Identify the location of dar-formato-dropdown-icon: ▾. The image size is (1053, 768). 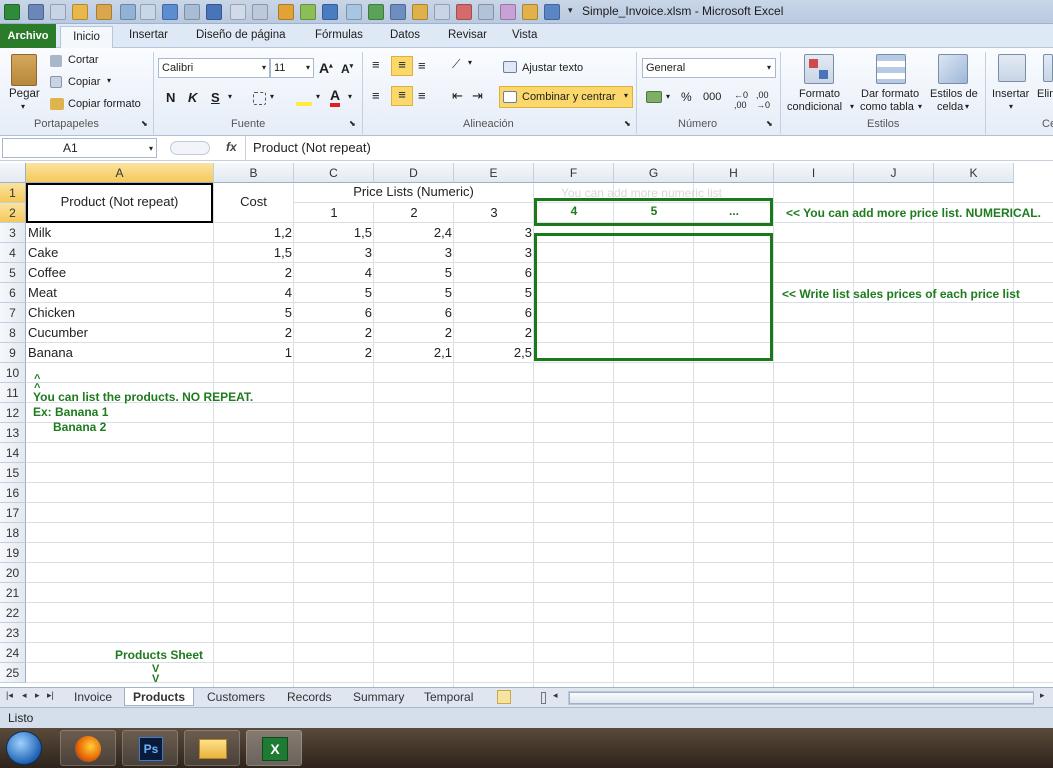
(920, 106).